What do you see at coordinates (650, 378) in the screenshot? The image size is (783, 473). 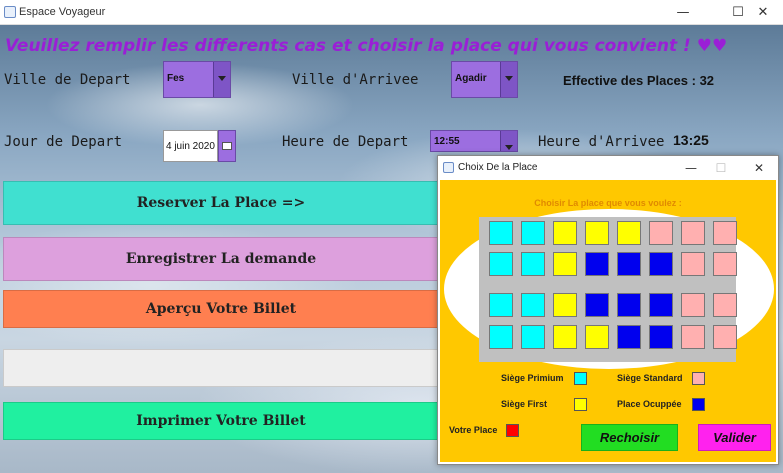 I see `legend-standard-label: Siège Standard` at bounding box center [650, 378].